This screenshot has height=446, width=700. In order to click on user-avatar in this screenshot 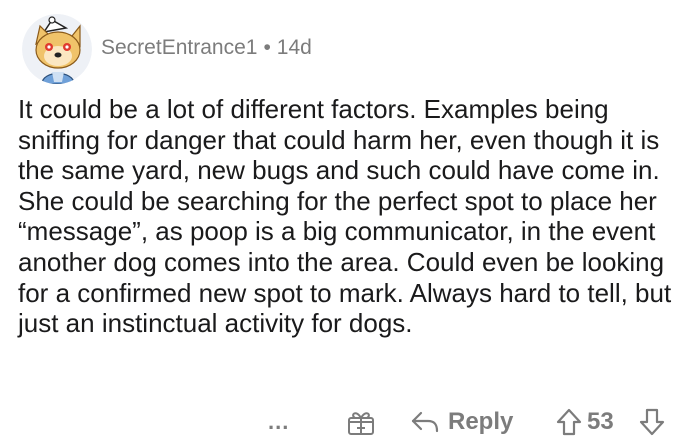, I will do `click(57, 49)`.